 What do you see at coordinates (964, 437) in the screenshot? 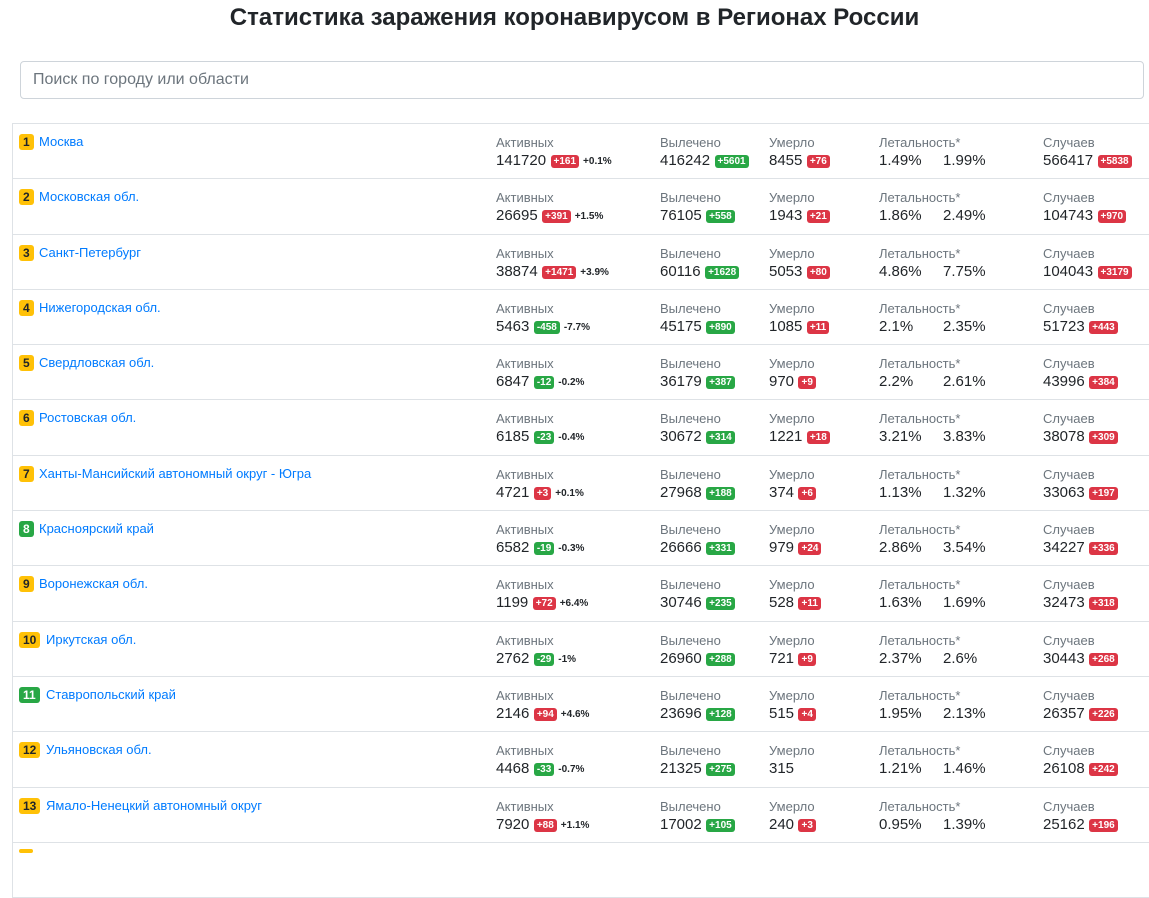
I see `lethality-value-2: 3.83%` at bounding box center [964, 437].